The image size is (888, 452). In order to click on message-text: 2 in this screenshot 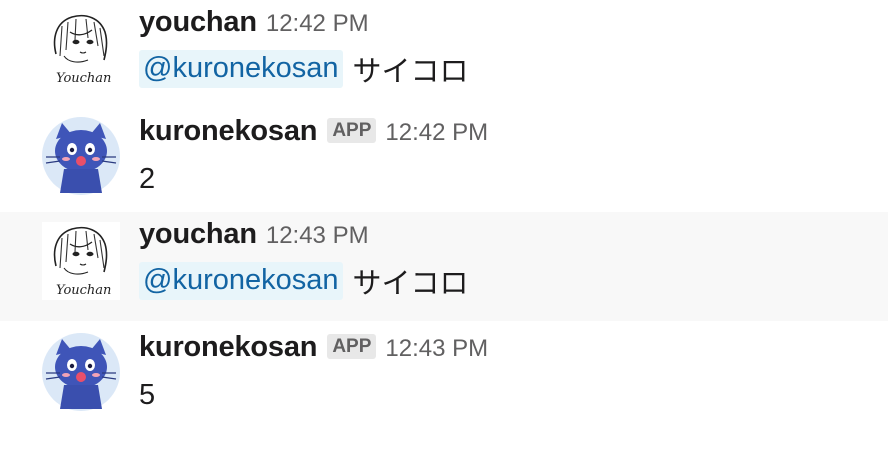, I will do `click(147, 179)`.